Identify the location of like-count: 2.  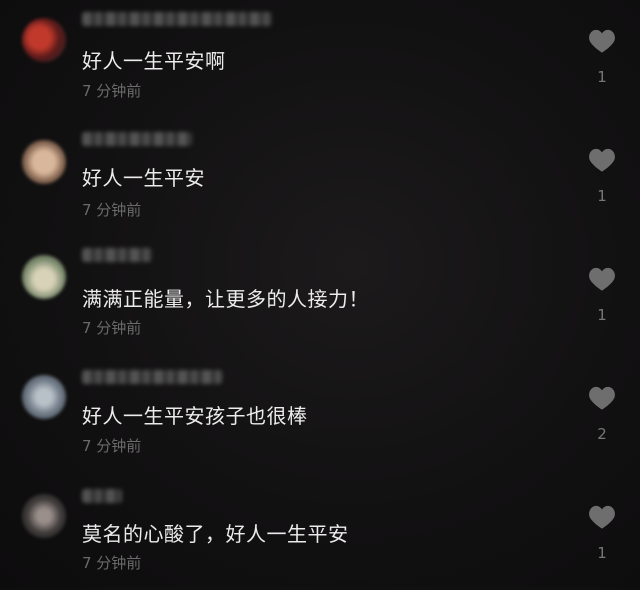
(602, 434).